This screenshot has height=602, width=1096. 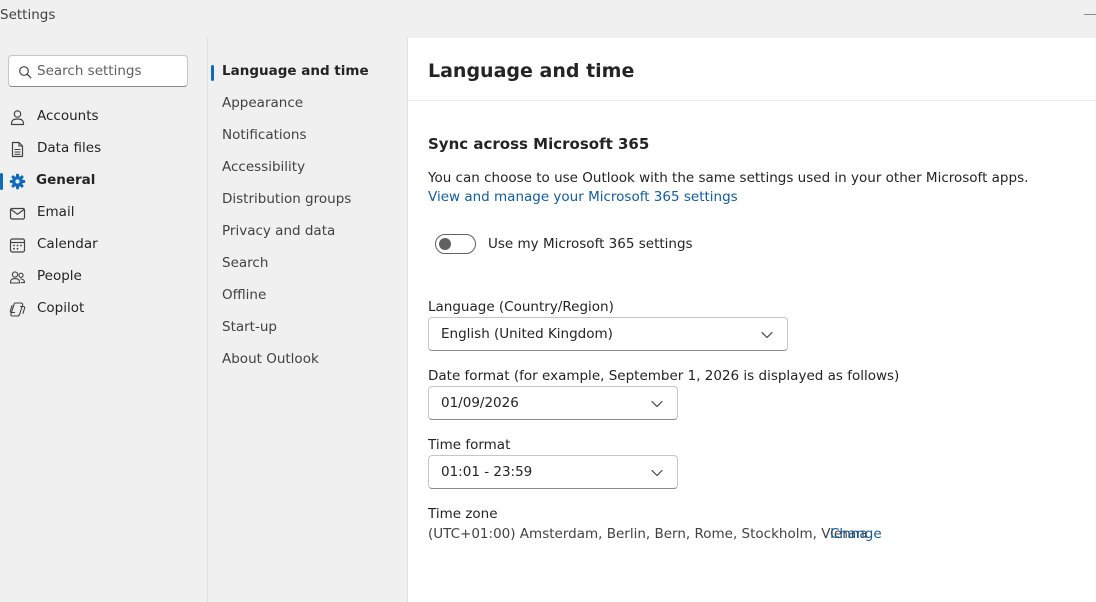 I want to click on page-title: Language and time, so click(x=531, y=71).